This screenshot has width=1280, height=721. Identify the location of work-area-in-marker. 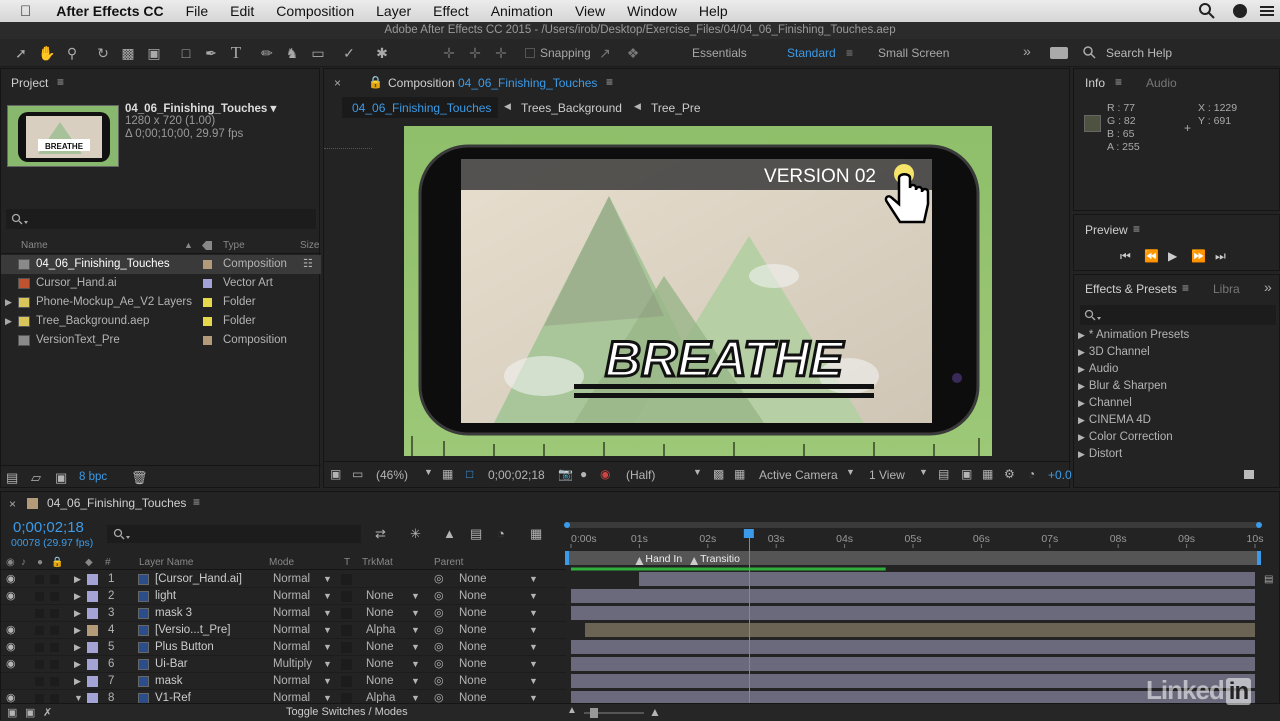
(567, 558).